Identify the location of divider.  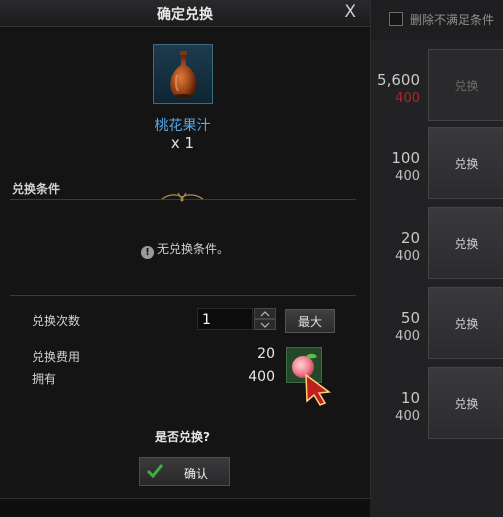
(183, 295).